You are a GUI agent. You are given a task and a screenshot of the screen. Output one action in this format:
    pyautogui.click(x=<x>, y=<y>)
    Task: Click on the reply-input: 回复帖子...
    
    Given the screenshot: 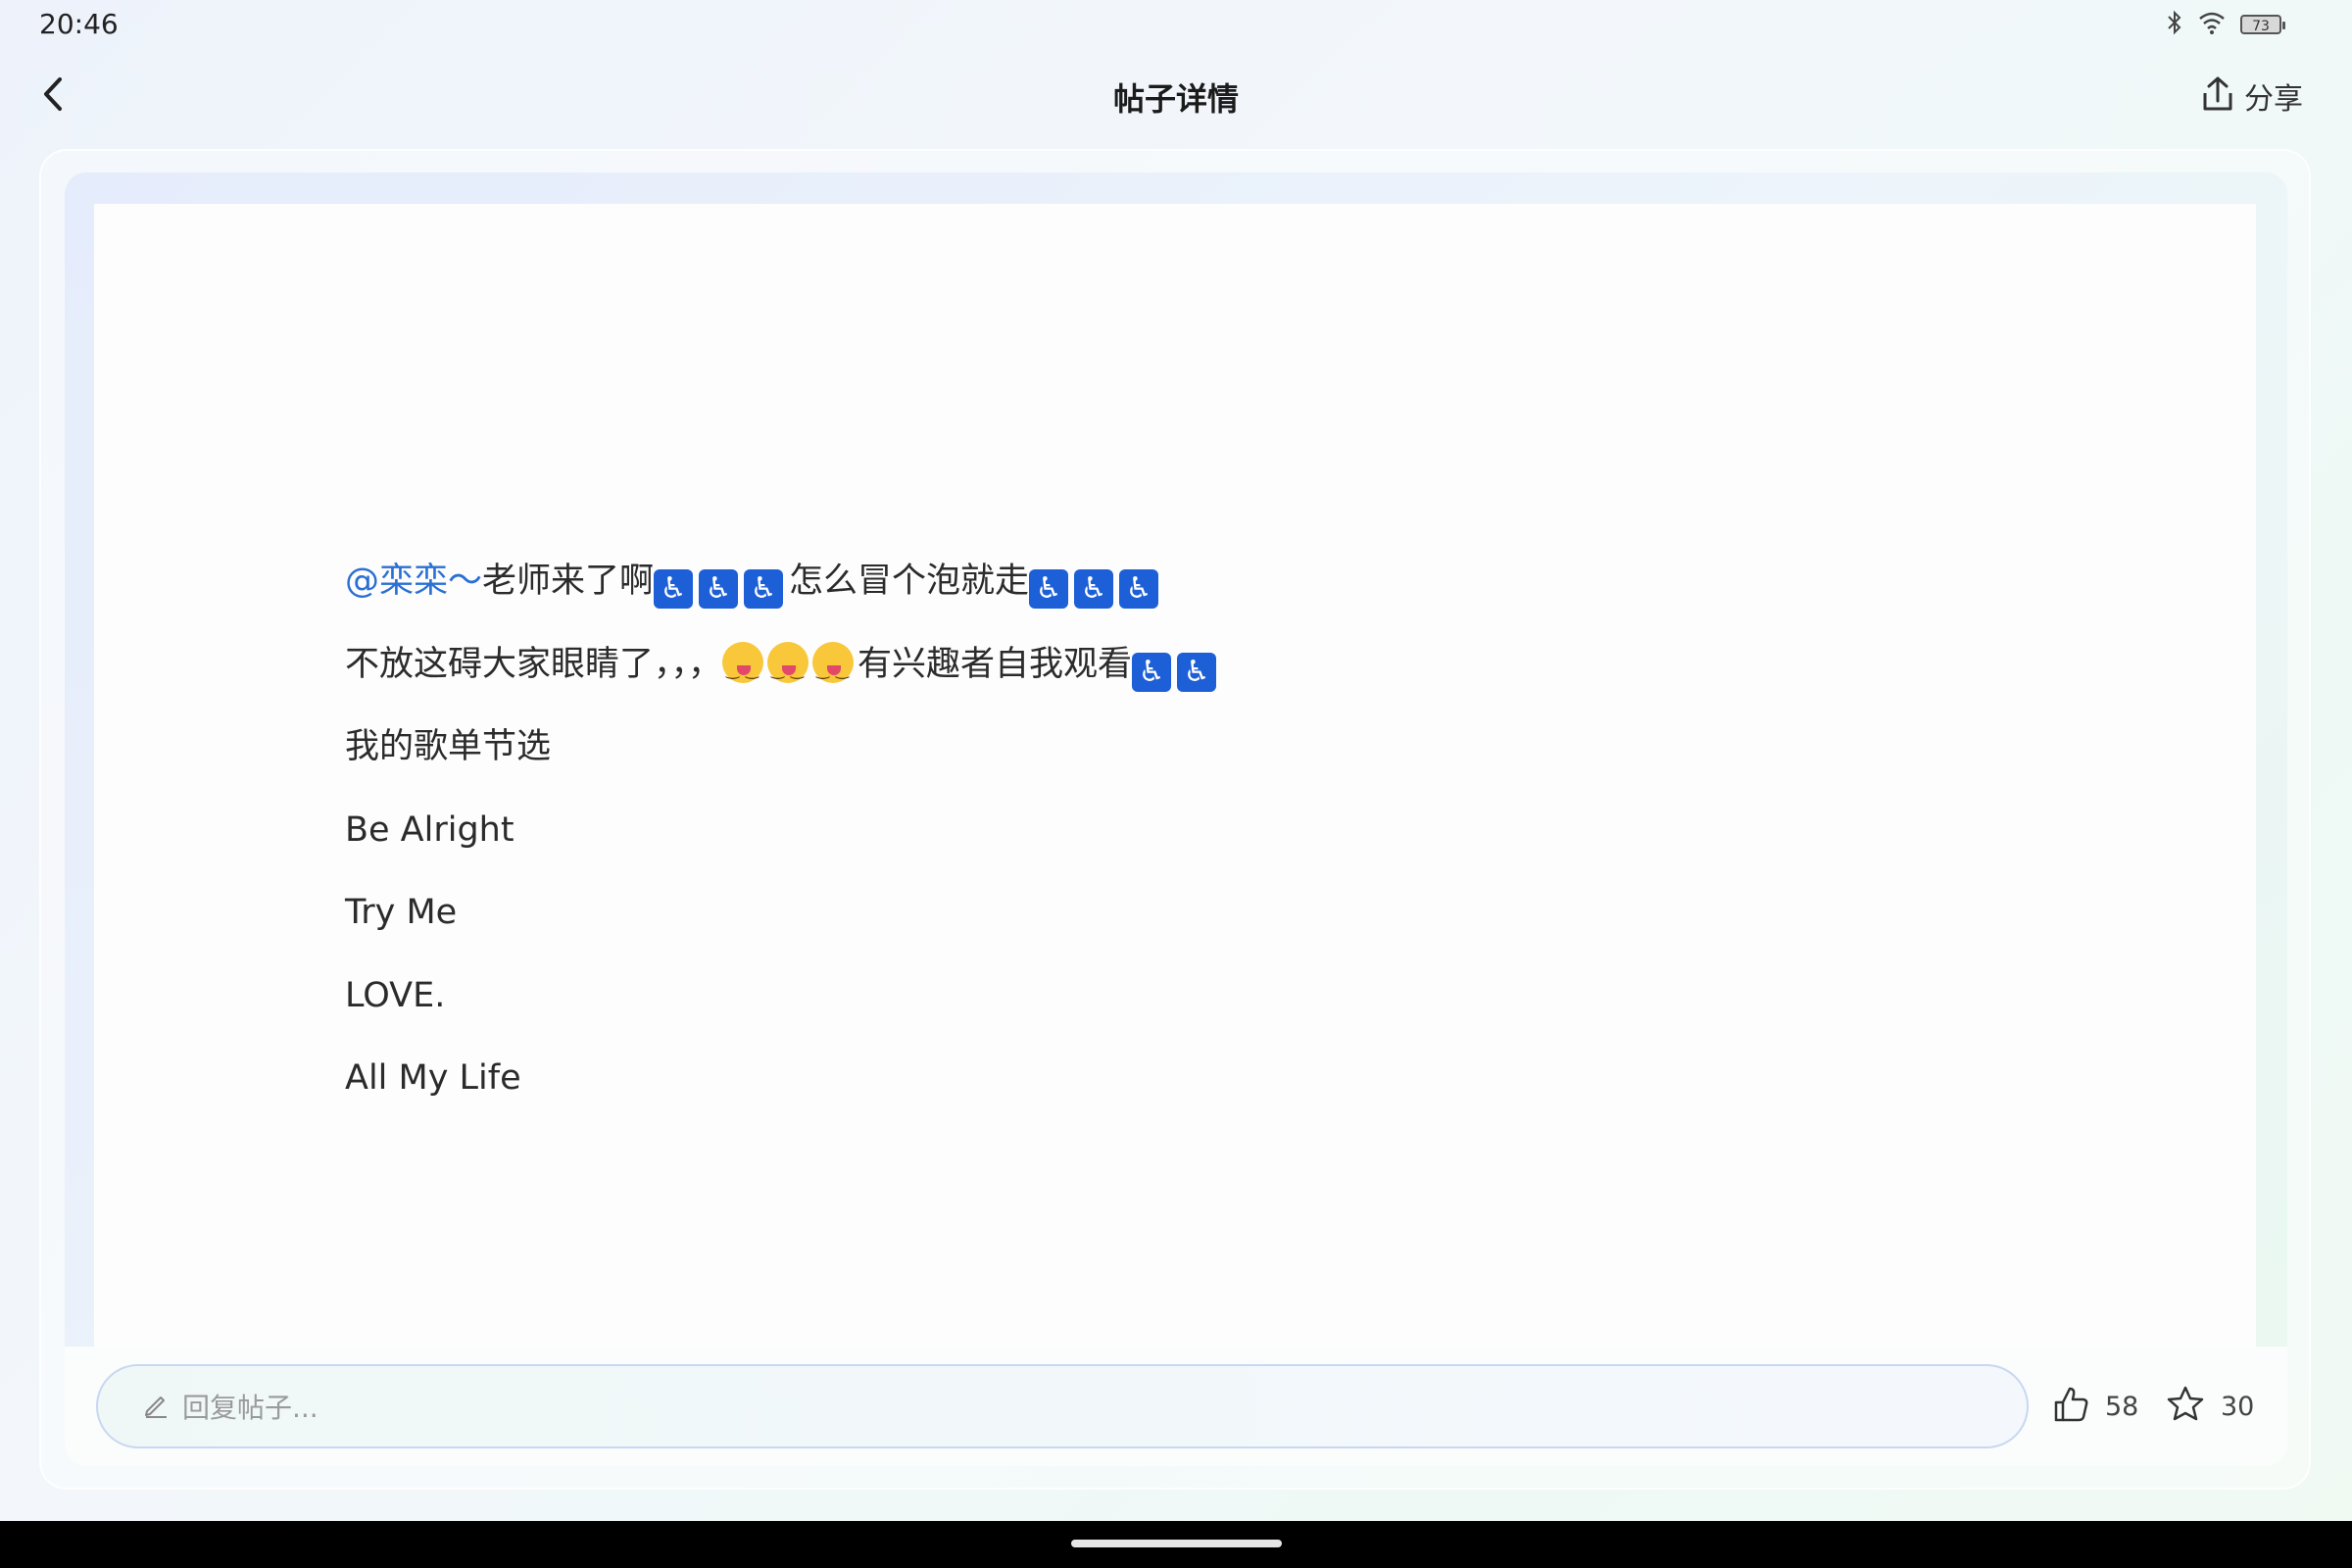 What is the action you would take?
    pyautogui.click(x=1062, y=1406)
    